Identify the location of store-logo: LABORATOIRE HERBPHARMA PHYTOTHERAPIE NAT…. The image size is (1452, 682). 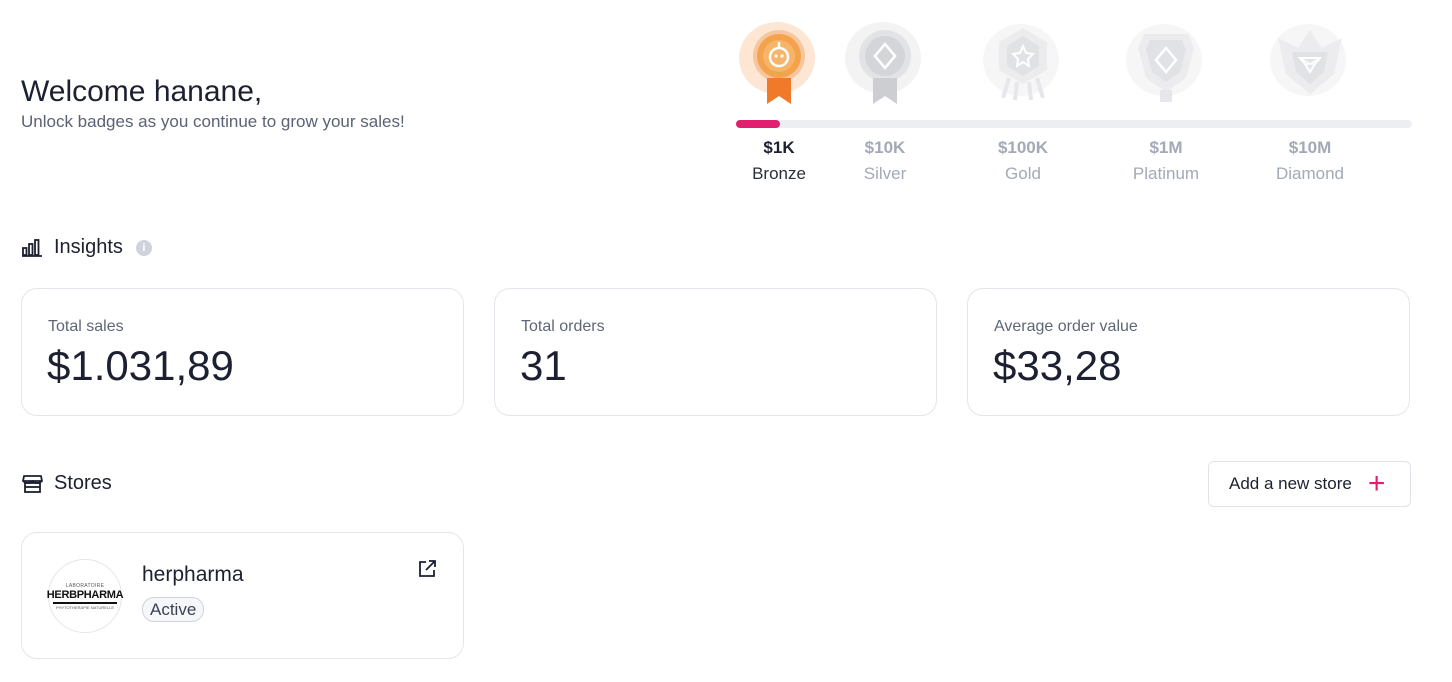
(85, 596).